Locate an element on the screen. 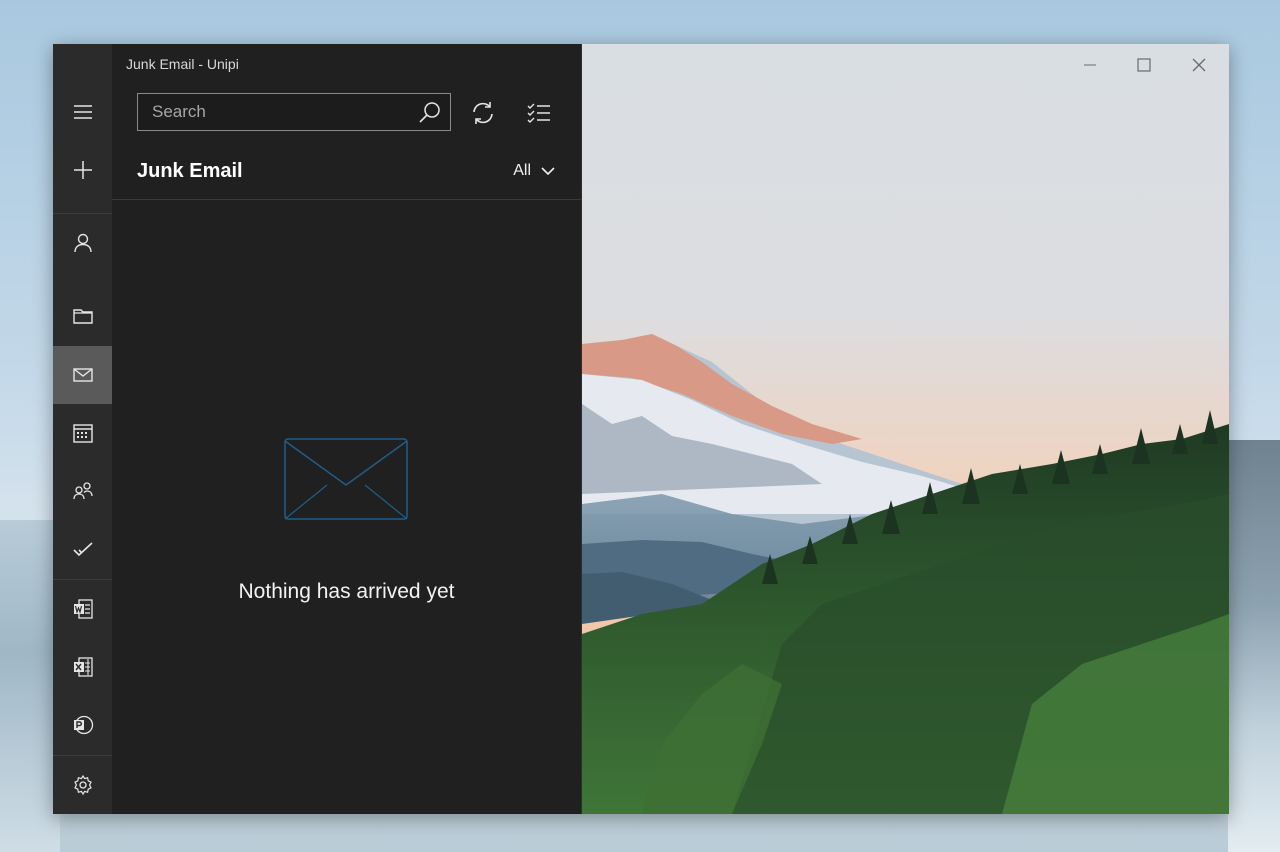 The image size is (1280, 852). empty-envelope-icon is located at coordinates (346, 481).